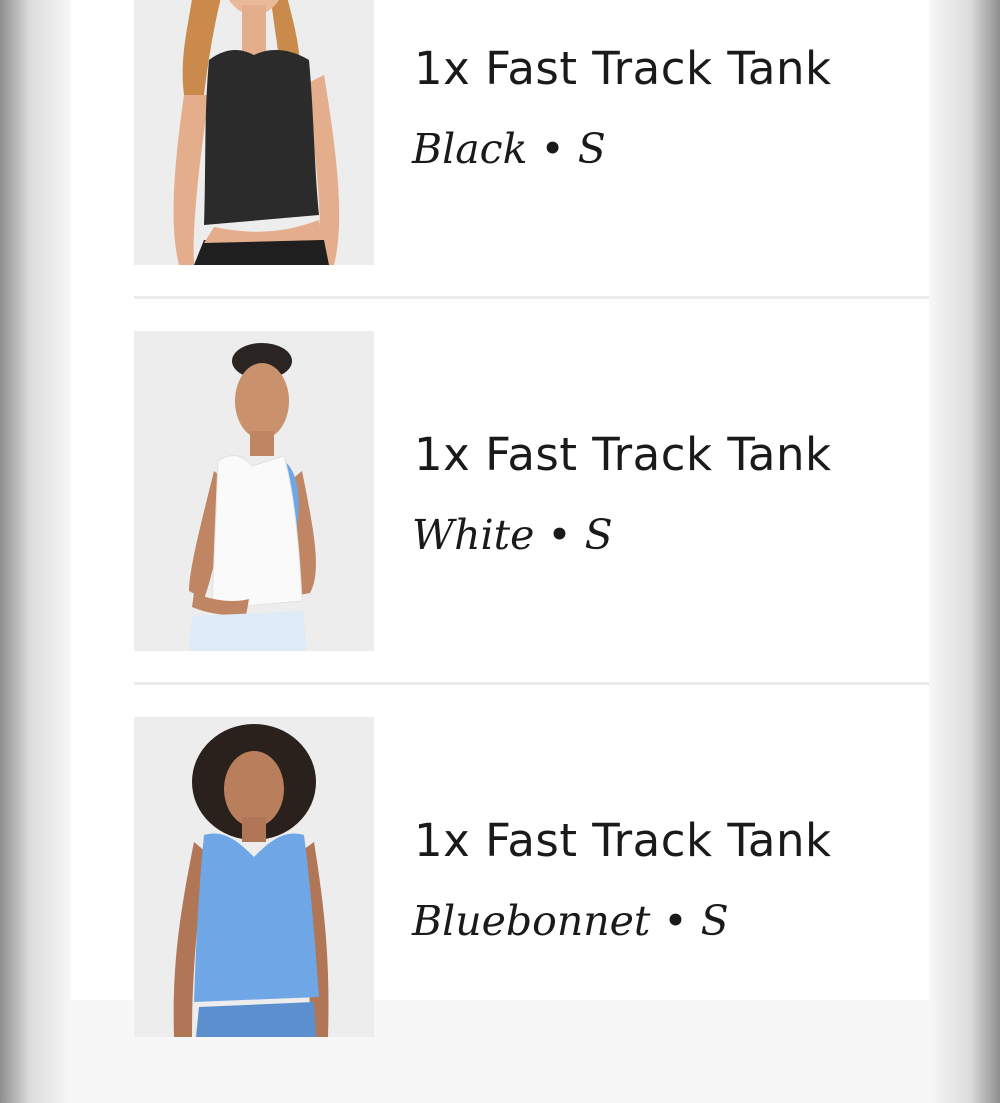 The image size is (1000, 1103). I want to click on model-white-tank-illustration, so click(254, 491).